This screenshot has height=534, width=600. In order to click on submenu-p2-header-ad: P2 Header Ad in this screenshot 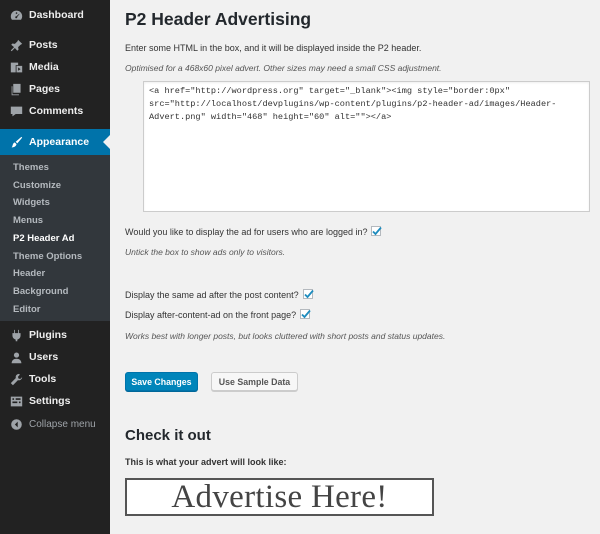, I will do `click(43, 238)`.